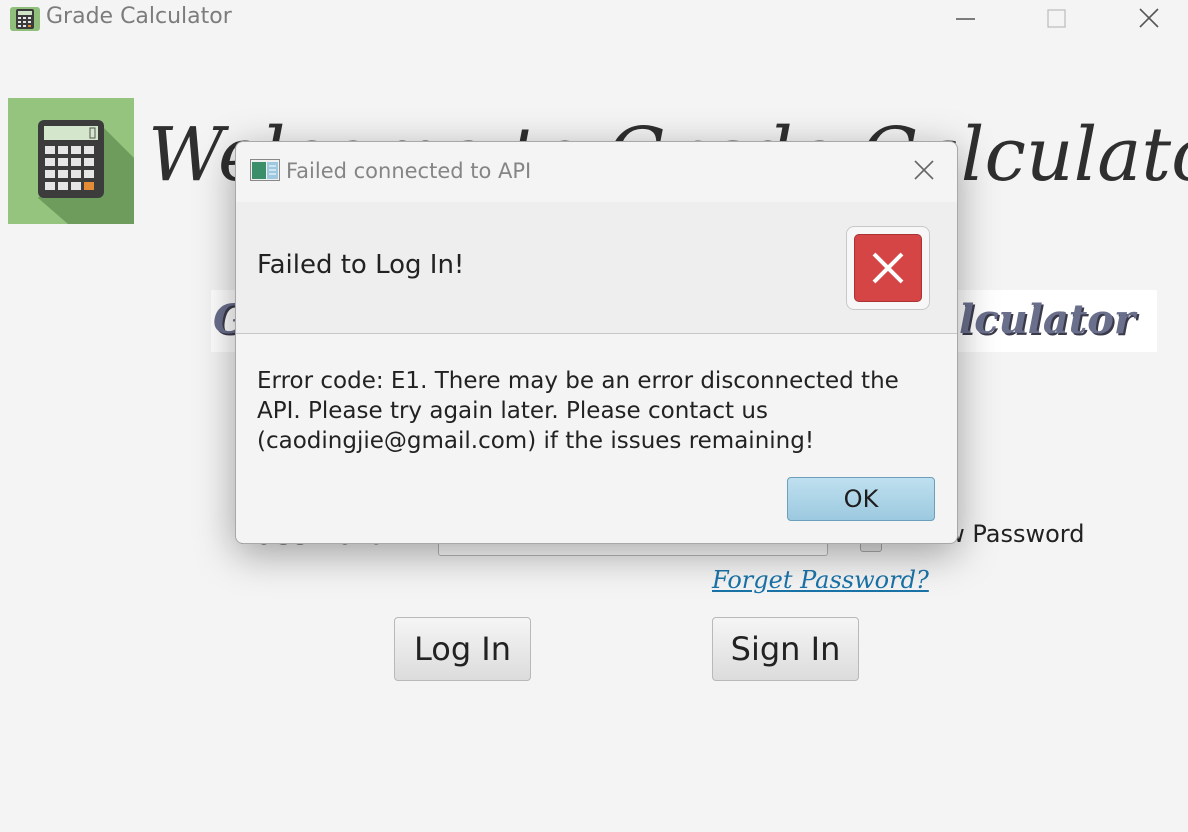 Image resolution: width=1188 pixels, height=832 pixels. Describe the element at coordinates (596, 172) in the screenshot. I see `dialog-titlebar: Failed connected to API` at that location.